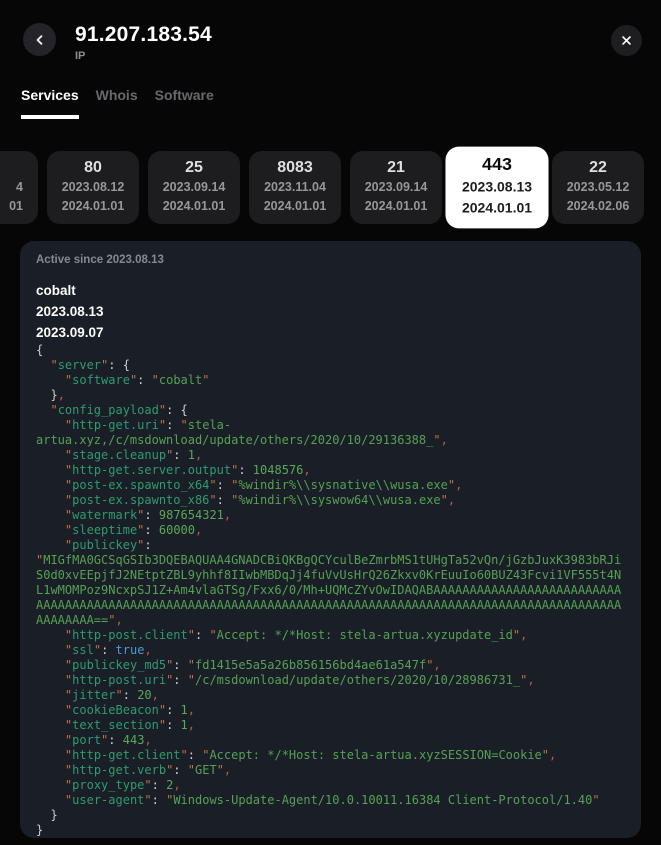 This screenshot has width=661, height=845. I want to click on service-card-21: 21 2023.09.14 2024.01.01, so click(396, 187).